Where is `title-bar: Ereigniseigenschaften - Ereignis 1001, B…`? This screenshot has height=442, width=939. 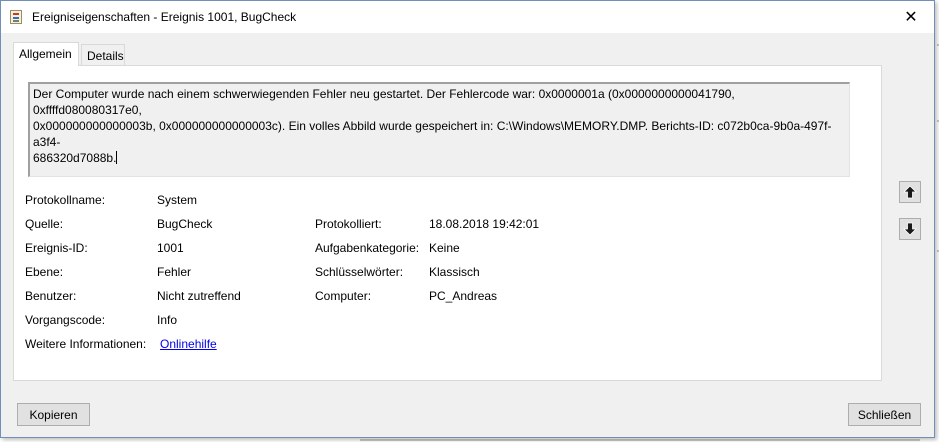 title-bar: Ereigniseigenschaften - Ereignis 1001, B… is located at coordinates (467, 17).